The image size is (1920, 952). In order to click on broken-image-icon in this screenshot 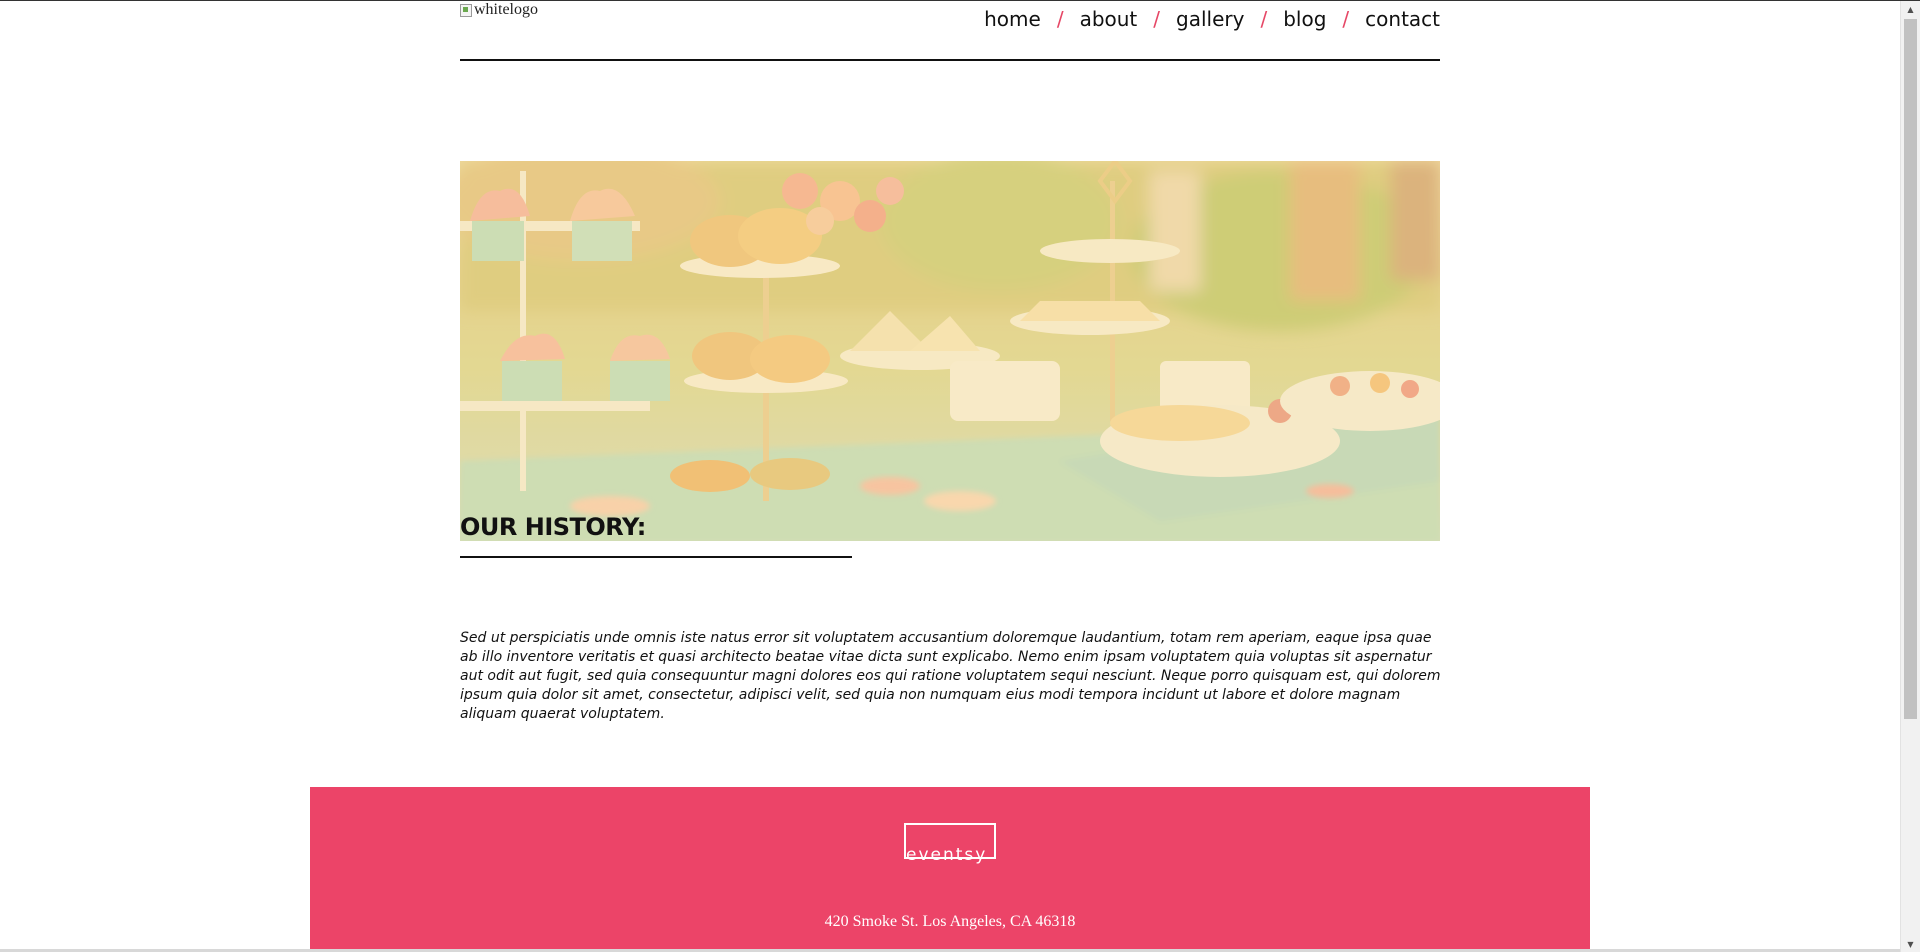, I will do `click(466, 10)`.